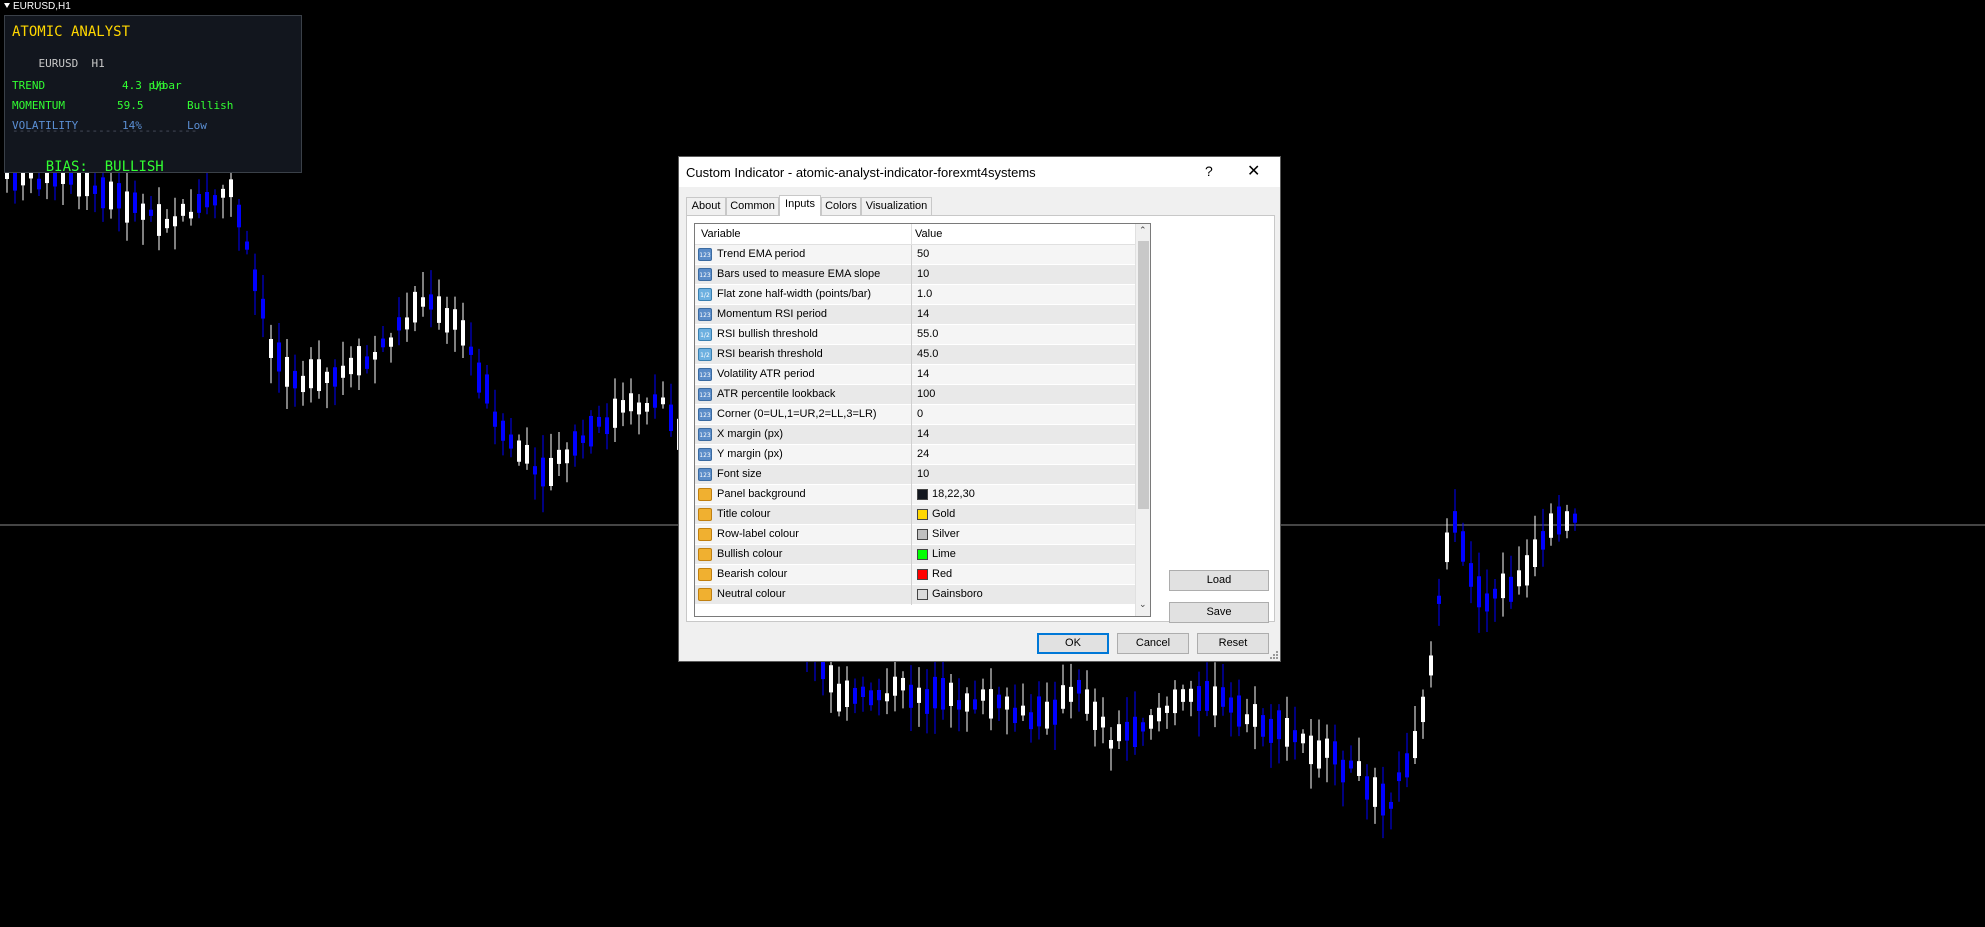  Describe the element at coordinates (915, 435) in the screenshot. I see `param-row: 123 X margin (px) 14` at that location.